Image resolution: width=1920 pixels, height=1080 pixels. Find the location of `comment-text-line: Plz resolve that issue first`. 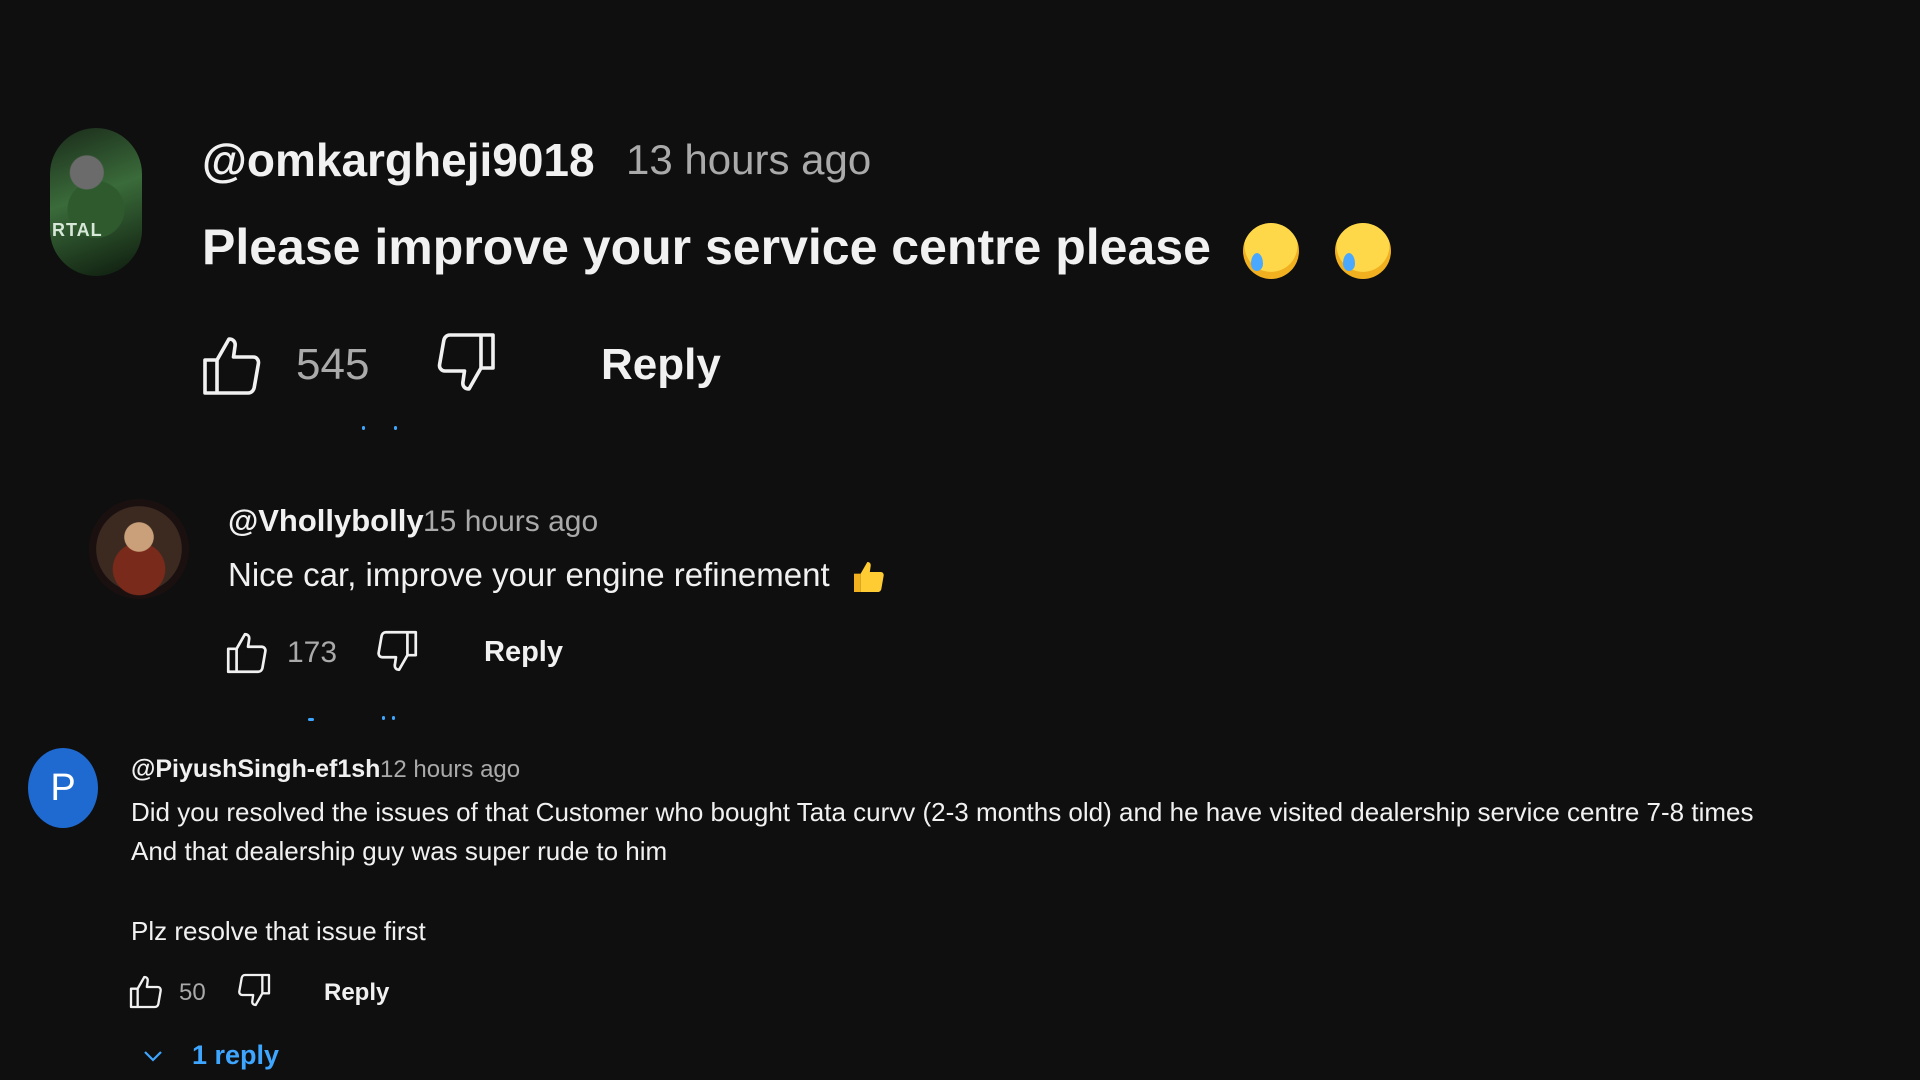

comment-text-line: Plz resolve that issue first is located at coordinates (278, 931).